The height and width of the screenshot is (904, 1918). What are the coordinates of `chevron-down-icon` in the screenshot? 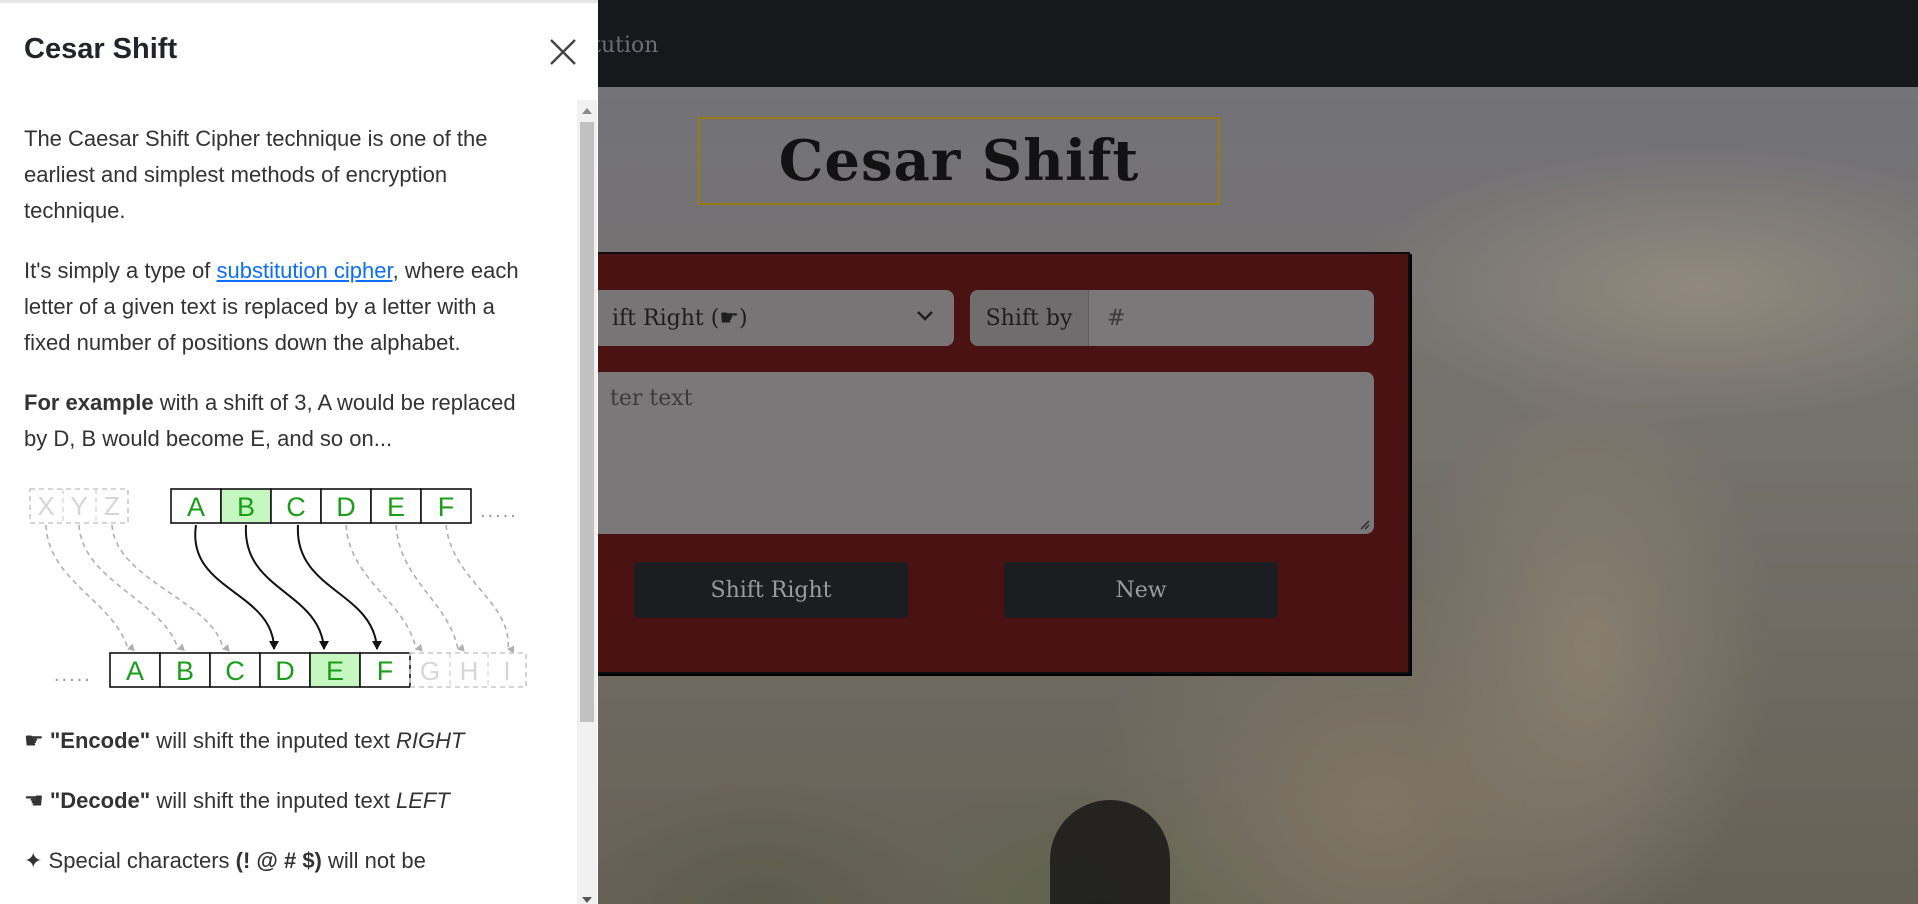 It's located at (925, 316).